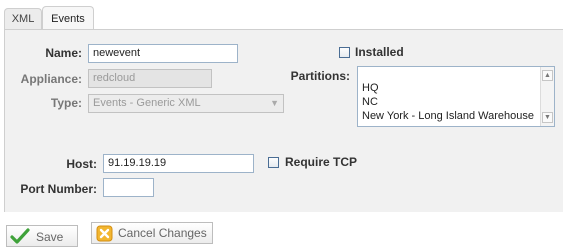 This screenshot has width=563, height=248. I want to click on type-select-value: Events - Generic XML, so click(147, 103).